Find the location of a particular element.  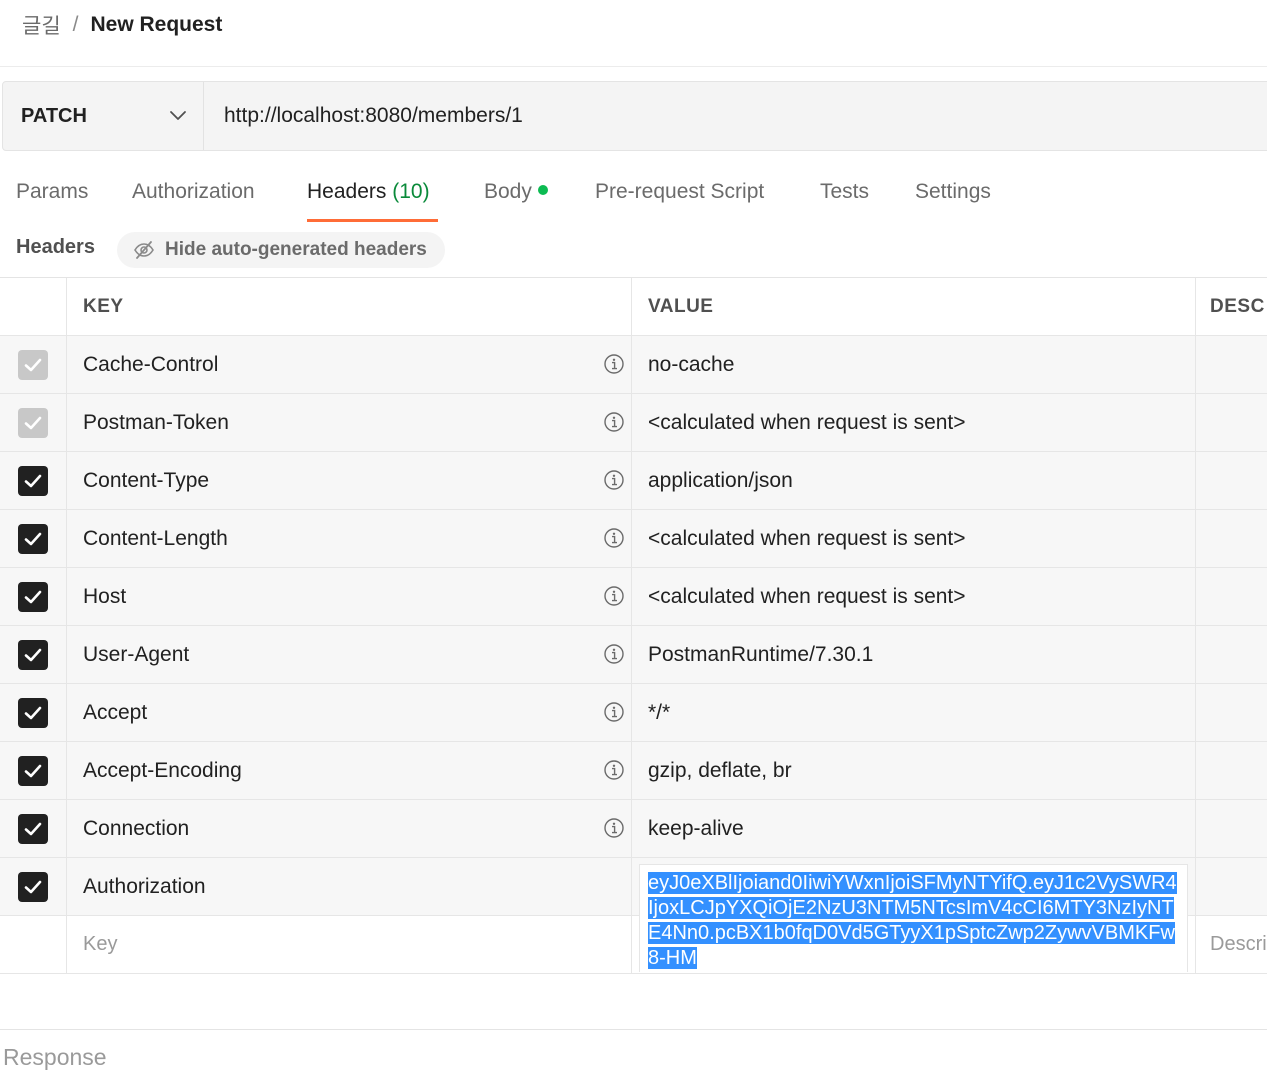

key-cell: Accept-Encoding is located at coordinates (349, 770).